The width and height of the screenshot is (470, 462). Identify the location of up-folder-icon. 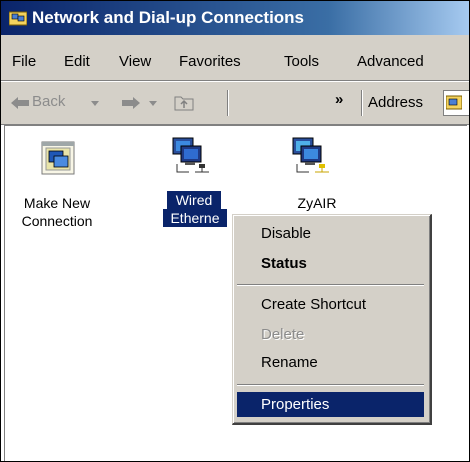
(184, 103).